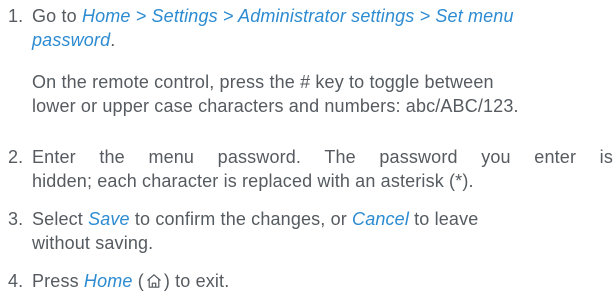  I want to click on step-1-number: 1., so click(16, 16).